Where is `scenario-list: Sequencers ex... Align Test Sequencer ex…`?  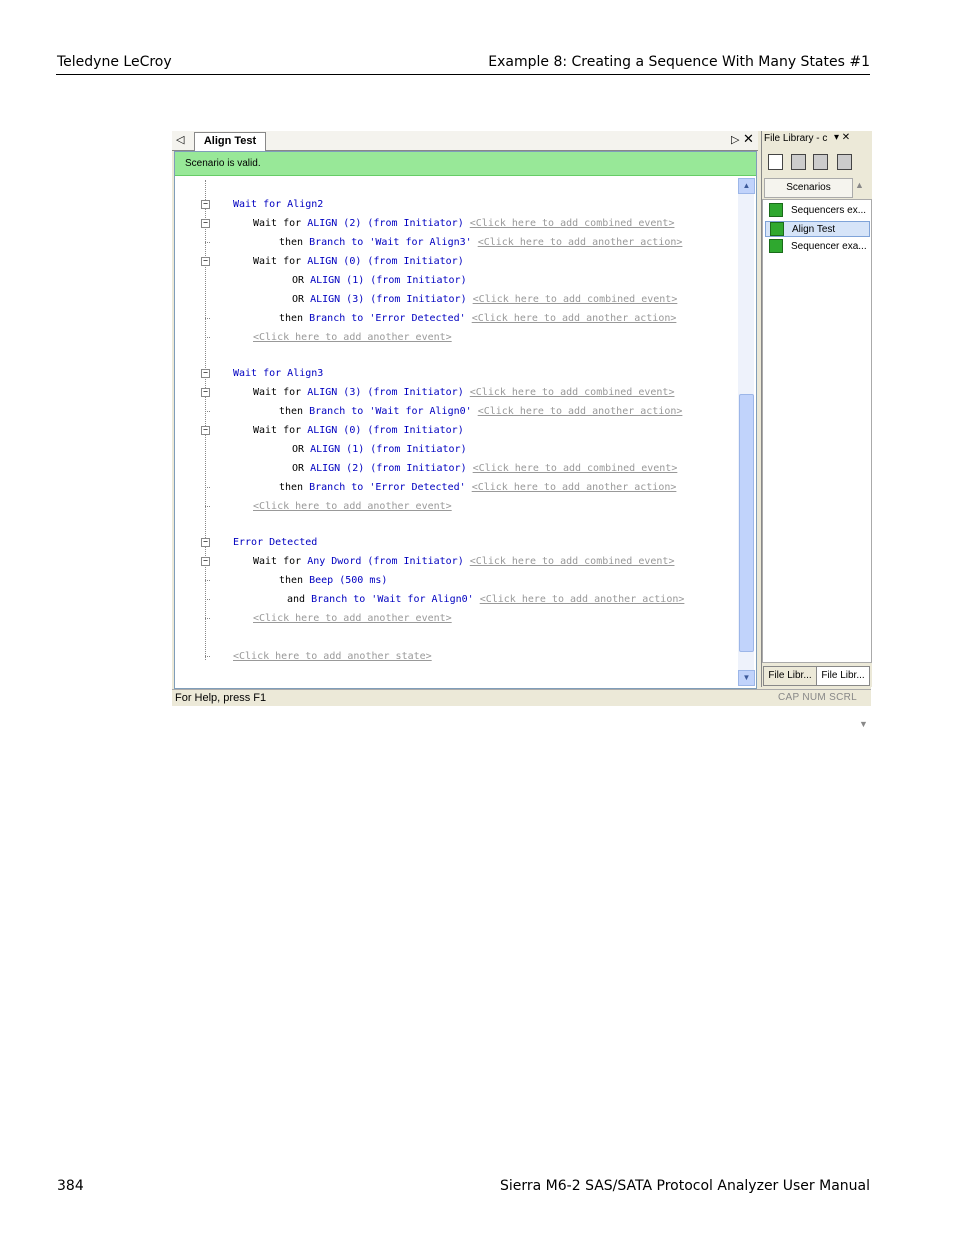
scenario-list: Sequencers ex... Align Test Sequencer ex… is located at coordinates (817, 464).